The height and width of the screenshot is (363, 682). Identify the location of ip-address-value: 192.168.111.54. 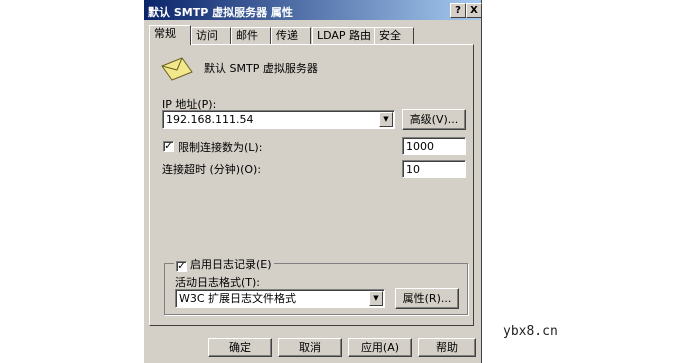
(210, 119).